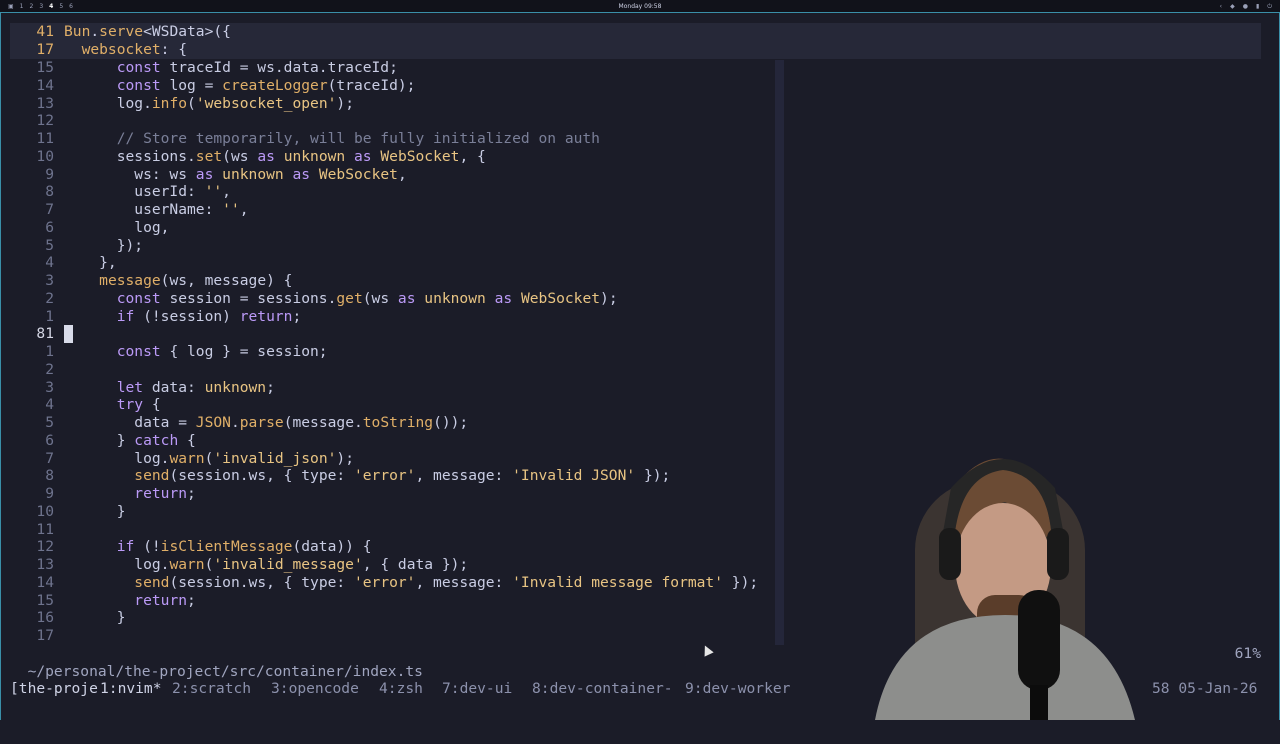 The height and width of the screenshot is (744, 1280). Describe the element at coordinates (191, 103) in the screenshot. I see `code-token: (` at that location.